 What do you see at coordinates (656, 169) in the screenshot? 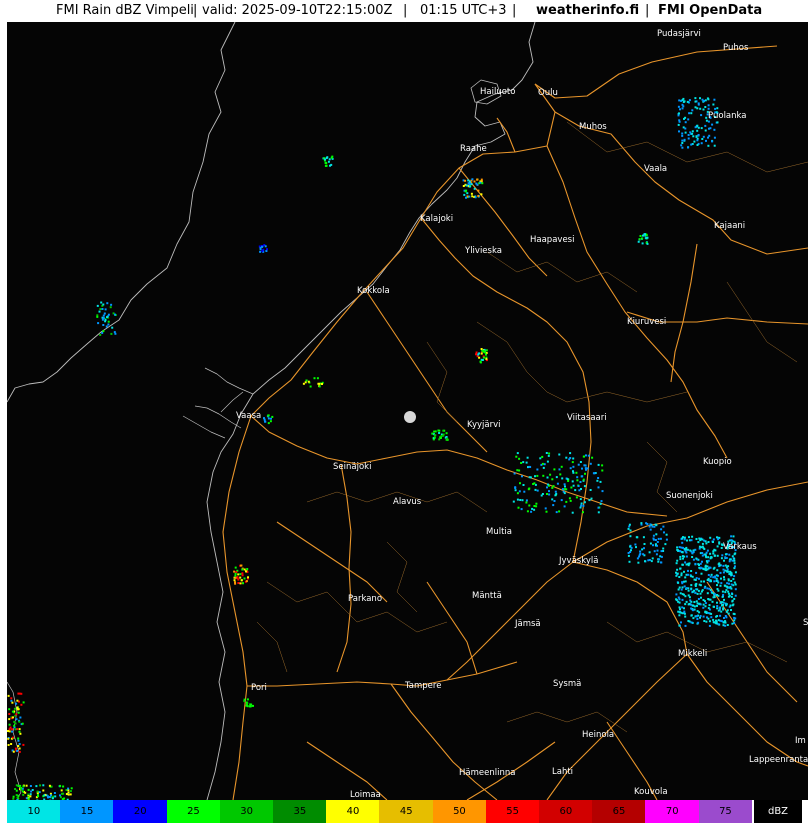
I see `city-label: Vaala` at bounding box center [656, 169].